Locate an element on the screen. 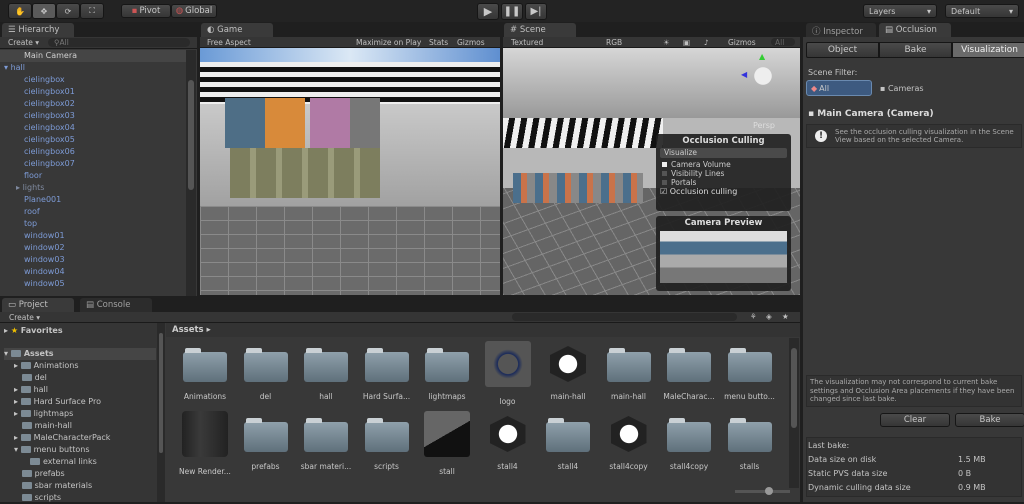  asset-item: prefabs is located at coordinates (266, 443).